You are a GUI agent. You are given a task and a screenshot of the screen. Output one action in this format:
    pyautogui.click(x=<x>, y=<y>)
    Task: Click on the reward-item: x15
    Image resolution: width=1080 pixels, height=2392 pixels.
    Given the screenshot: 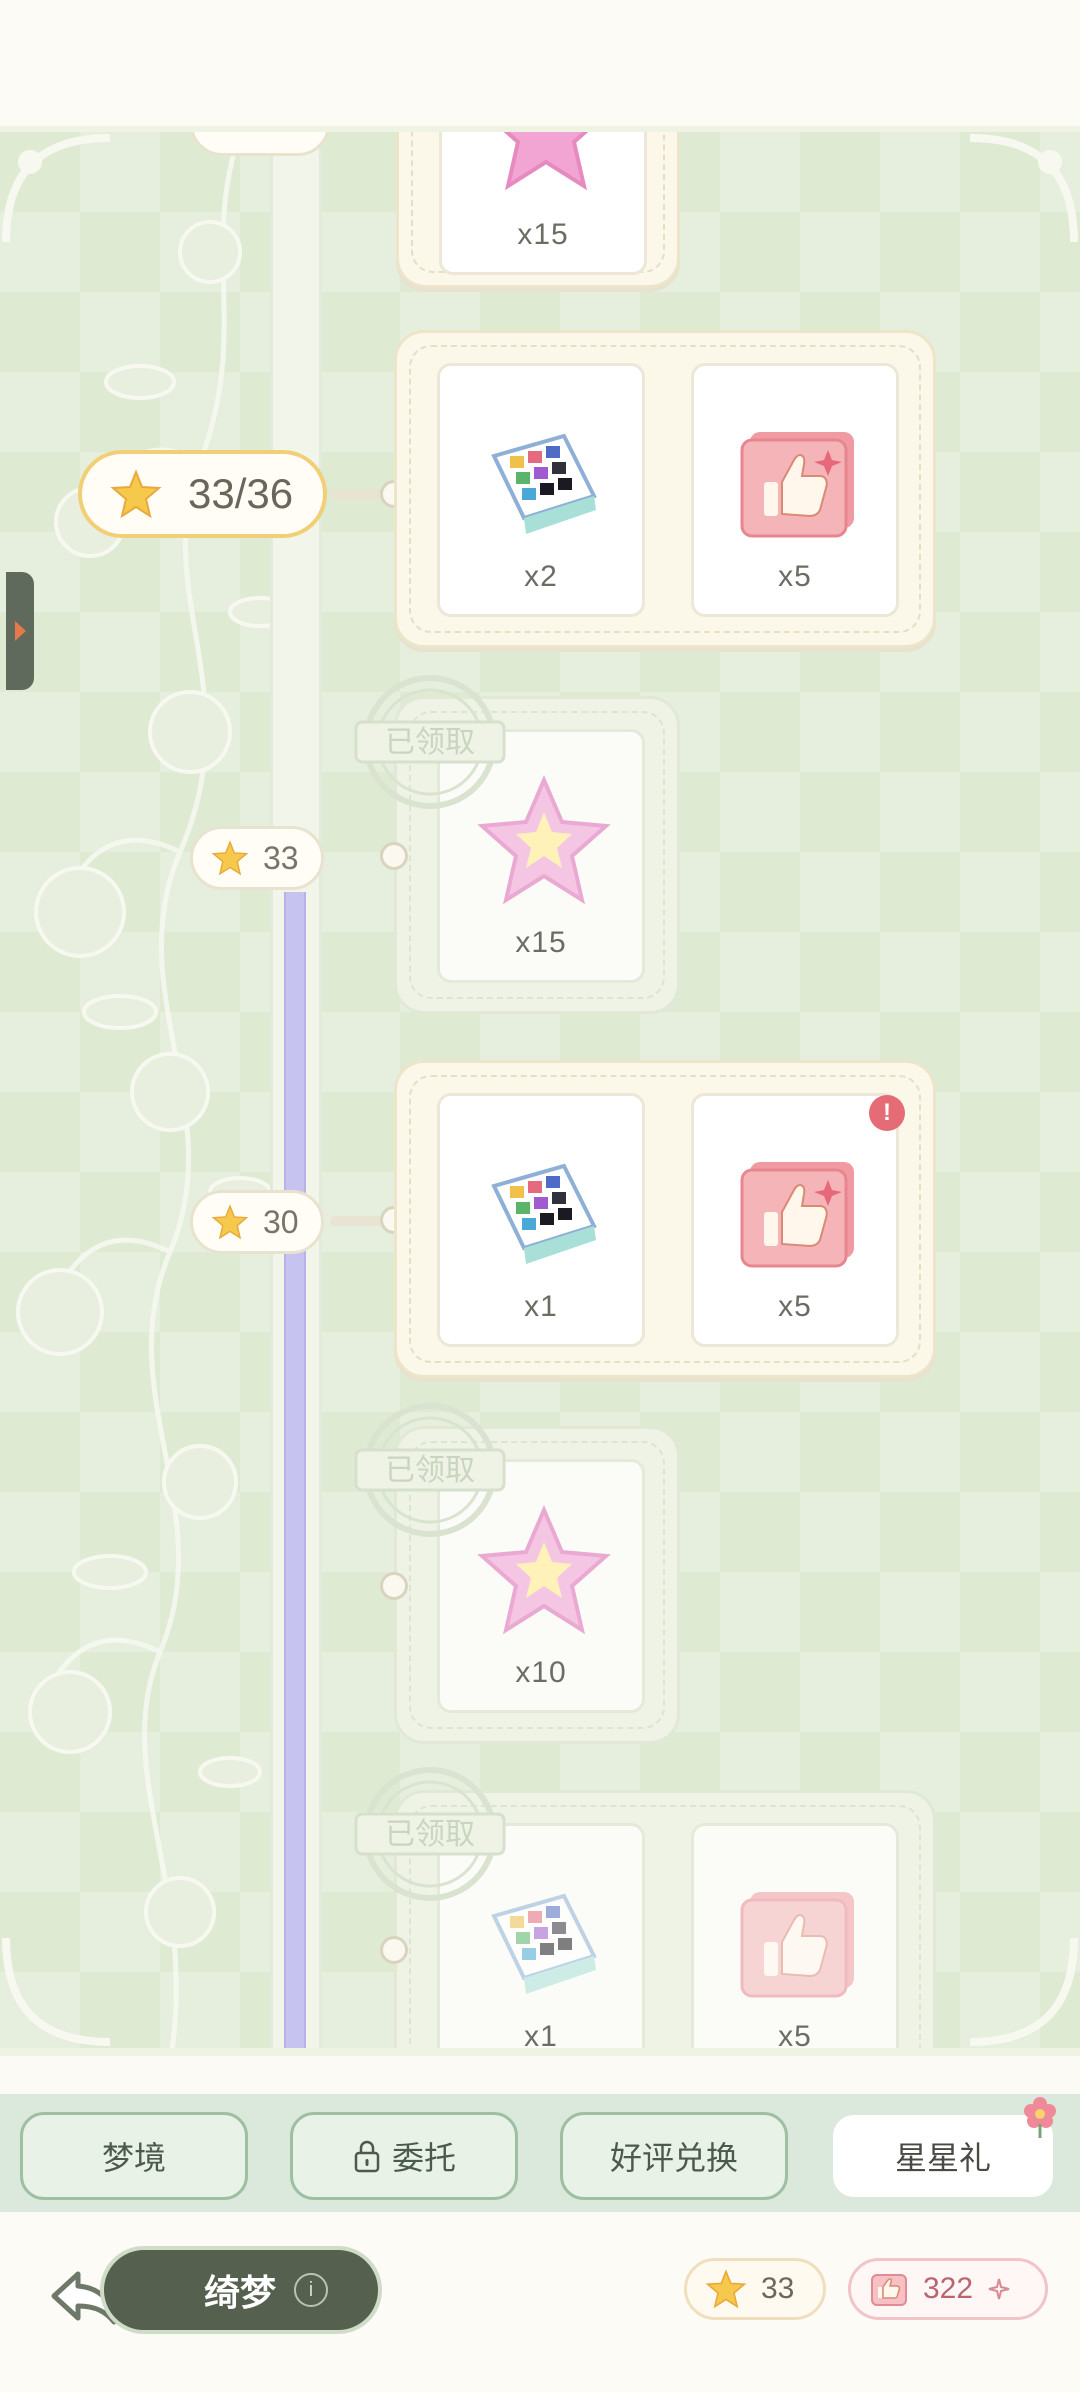 What is the action you would take?
    pyautogui.click(x=543, y=203)
    